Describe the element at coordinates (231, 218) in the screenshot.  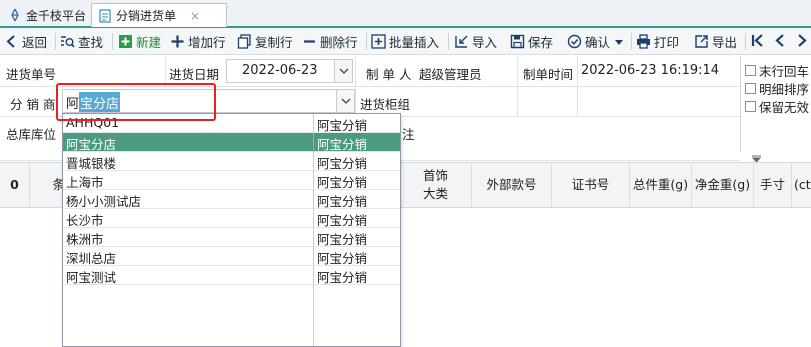
I see `dropdown-option: 长沙市 阿宝分销` at that location.